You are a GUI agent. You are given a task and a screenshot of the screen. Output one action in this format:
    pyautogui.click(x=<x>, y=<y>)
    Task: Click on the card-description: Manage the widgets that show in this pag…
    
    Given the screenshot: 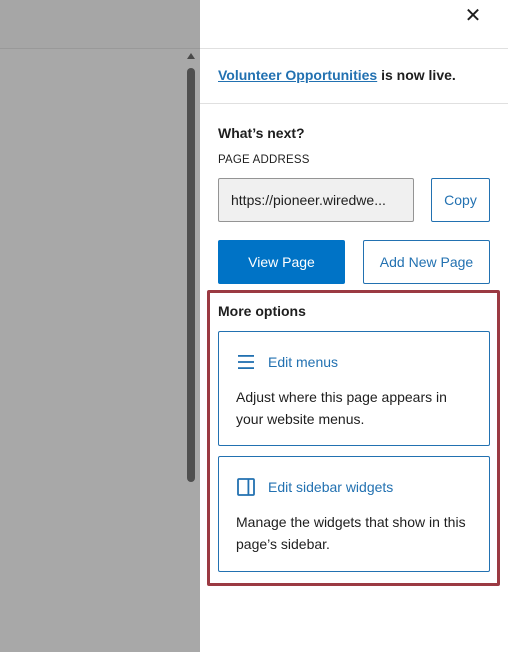 What is the action you would take?
    pyautogui.click(x=351, y=533)
    